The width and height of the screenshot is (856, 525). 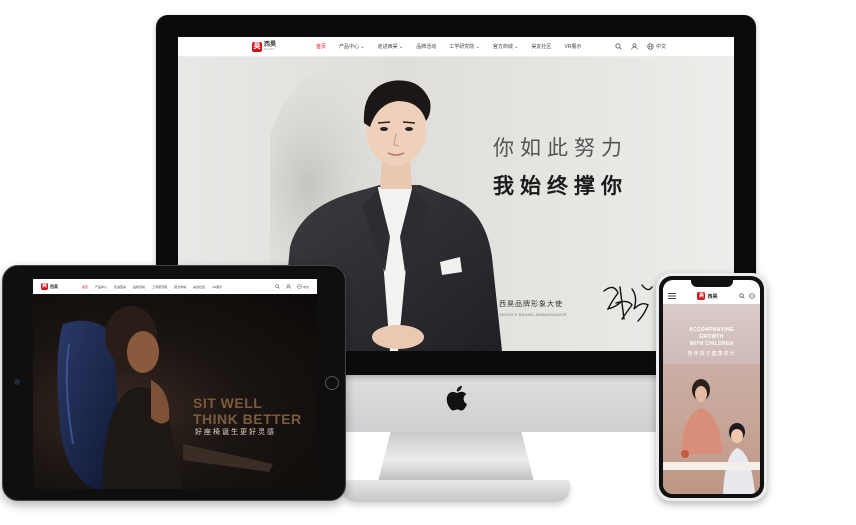 What do you see at coordinates (711, 337) in the screenshot?
I see `phone-hero-line-2: GROWTH` at bounding box center [711, 337].